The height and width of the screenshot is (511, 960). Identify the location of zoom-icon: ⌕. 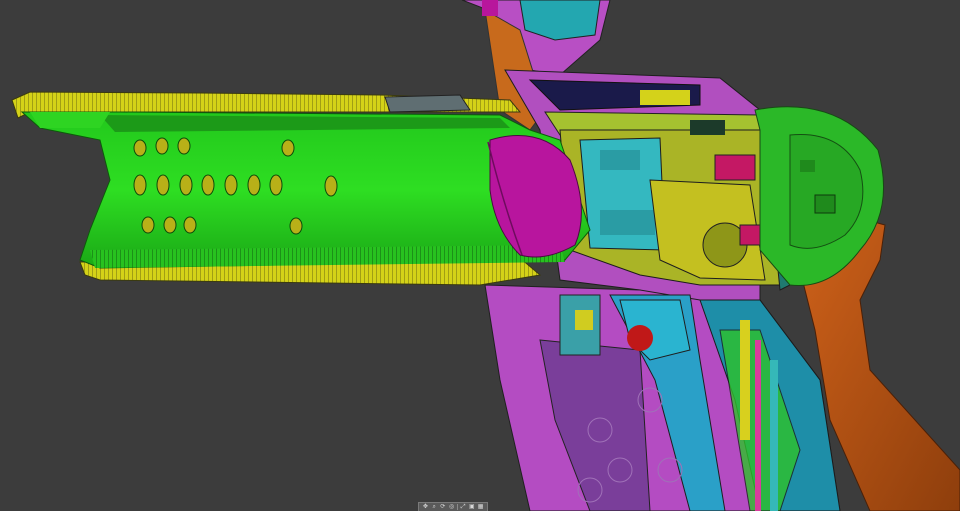
(434, 507).